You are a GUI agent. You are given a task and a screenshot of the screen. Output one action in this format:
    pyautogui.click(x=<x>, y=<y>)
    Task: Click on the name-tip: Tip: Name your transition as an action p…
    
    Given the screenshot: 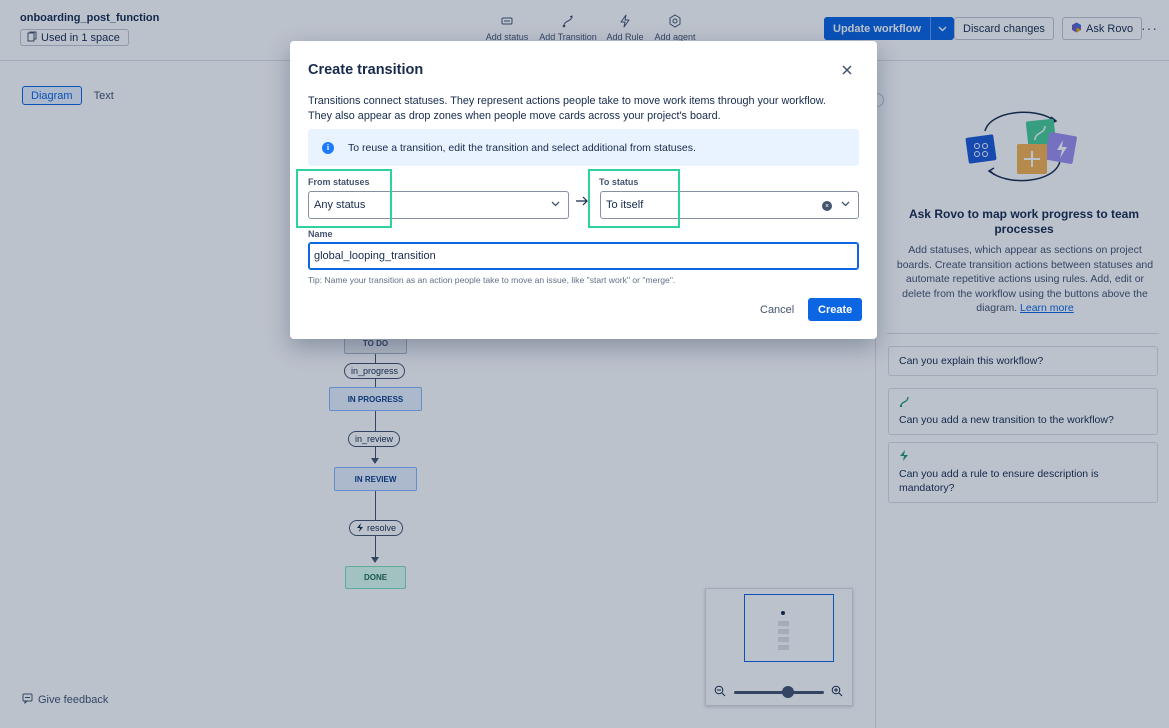 What is the action you would take?
    pyautogui.click(x=492, y=280)
    